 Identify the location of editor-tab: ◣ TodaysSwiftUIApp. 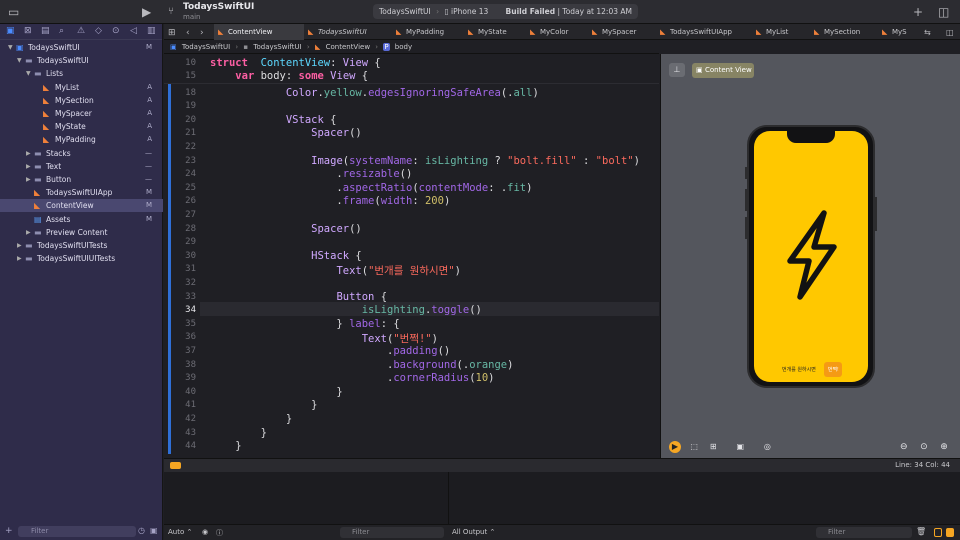
(704, 32).